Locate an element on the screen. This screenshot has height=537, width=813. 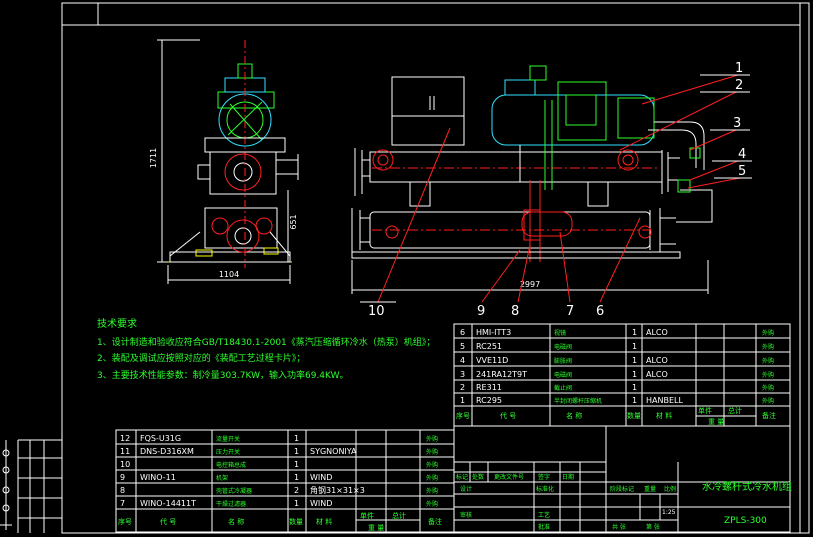
bom-lower-h-name: 名 称 is located at coordinates (236, 521).